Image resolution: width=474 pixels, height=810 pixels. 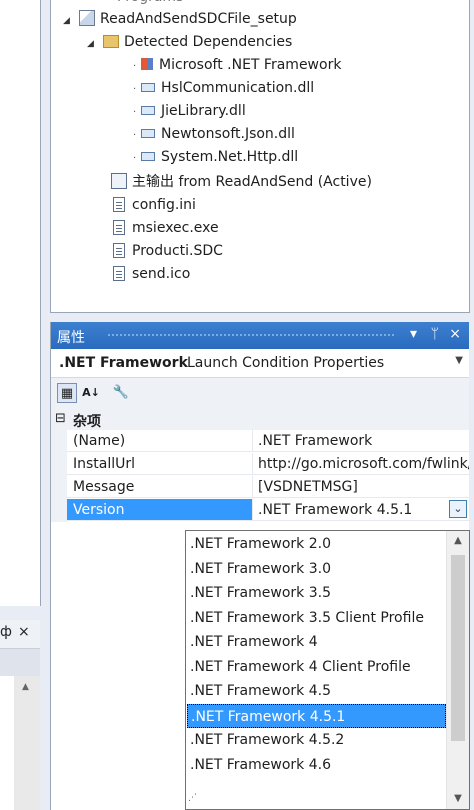 What do you see at coordinates (252, 182) in the screenshot?
I see `tree-item-label: 主输出 from ReadAndSend (Active)` at bounding box center [252, 182].